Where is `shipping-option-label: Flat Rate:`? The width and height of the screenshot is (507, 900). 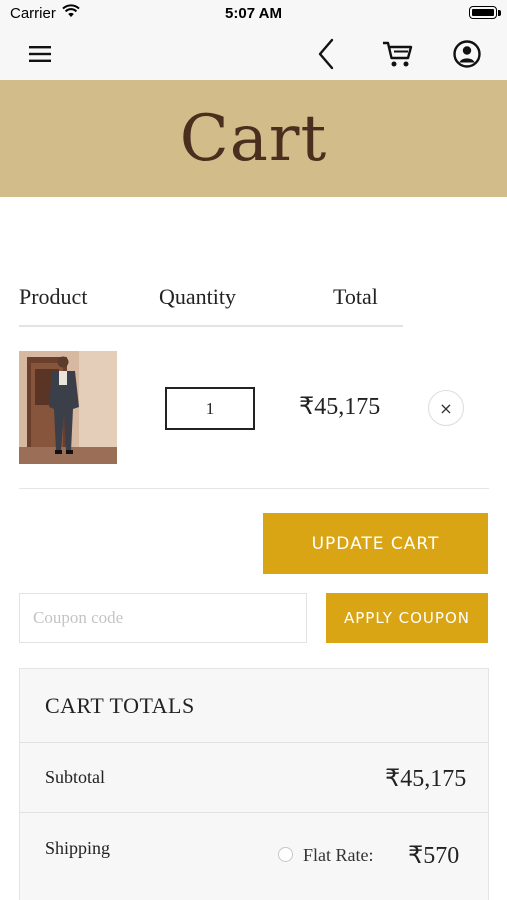
shipping-option-label: Flat Rate: is located at coordinates (338, 855).